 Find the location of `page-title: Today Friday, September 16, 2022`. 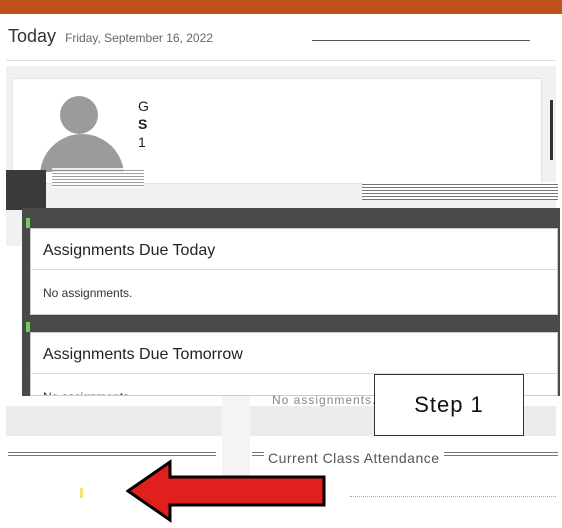

page-title: Today Friday, September 16, 2022 is located at coordinates (110, 36).